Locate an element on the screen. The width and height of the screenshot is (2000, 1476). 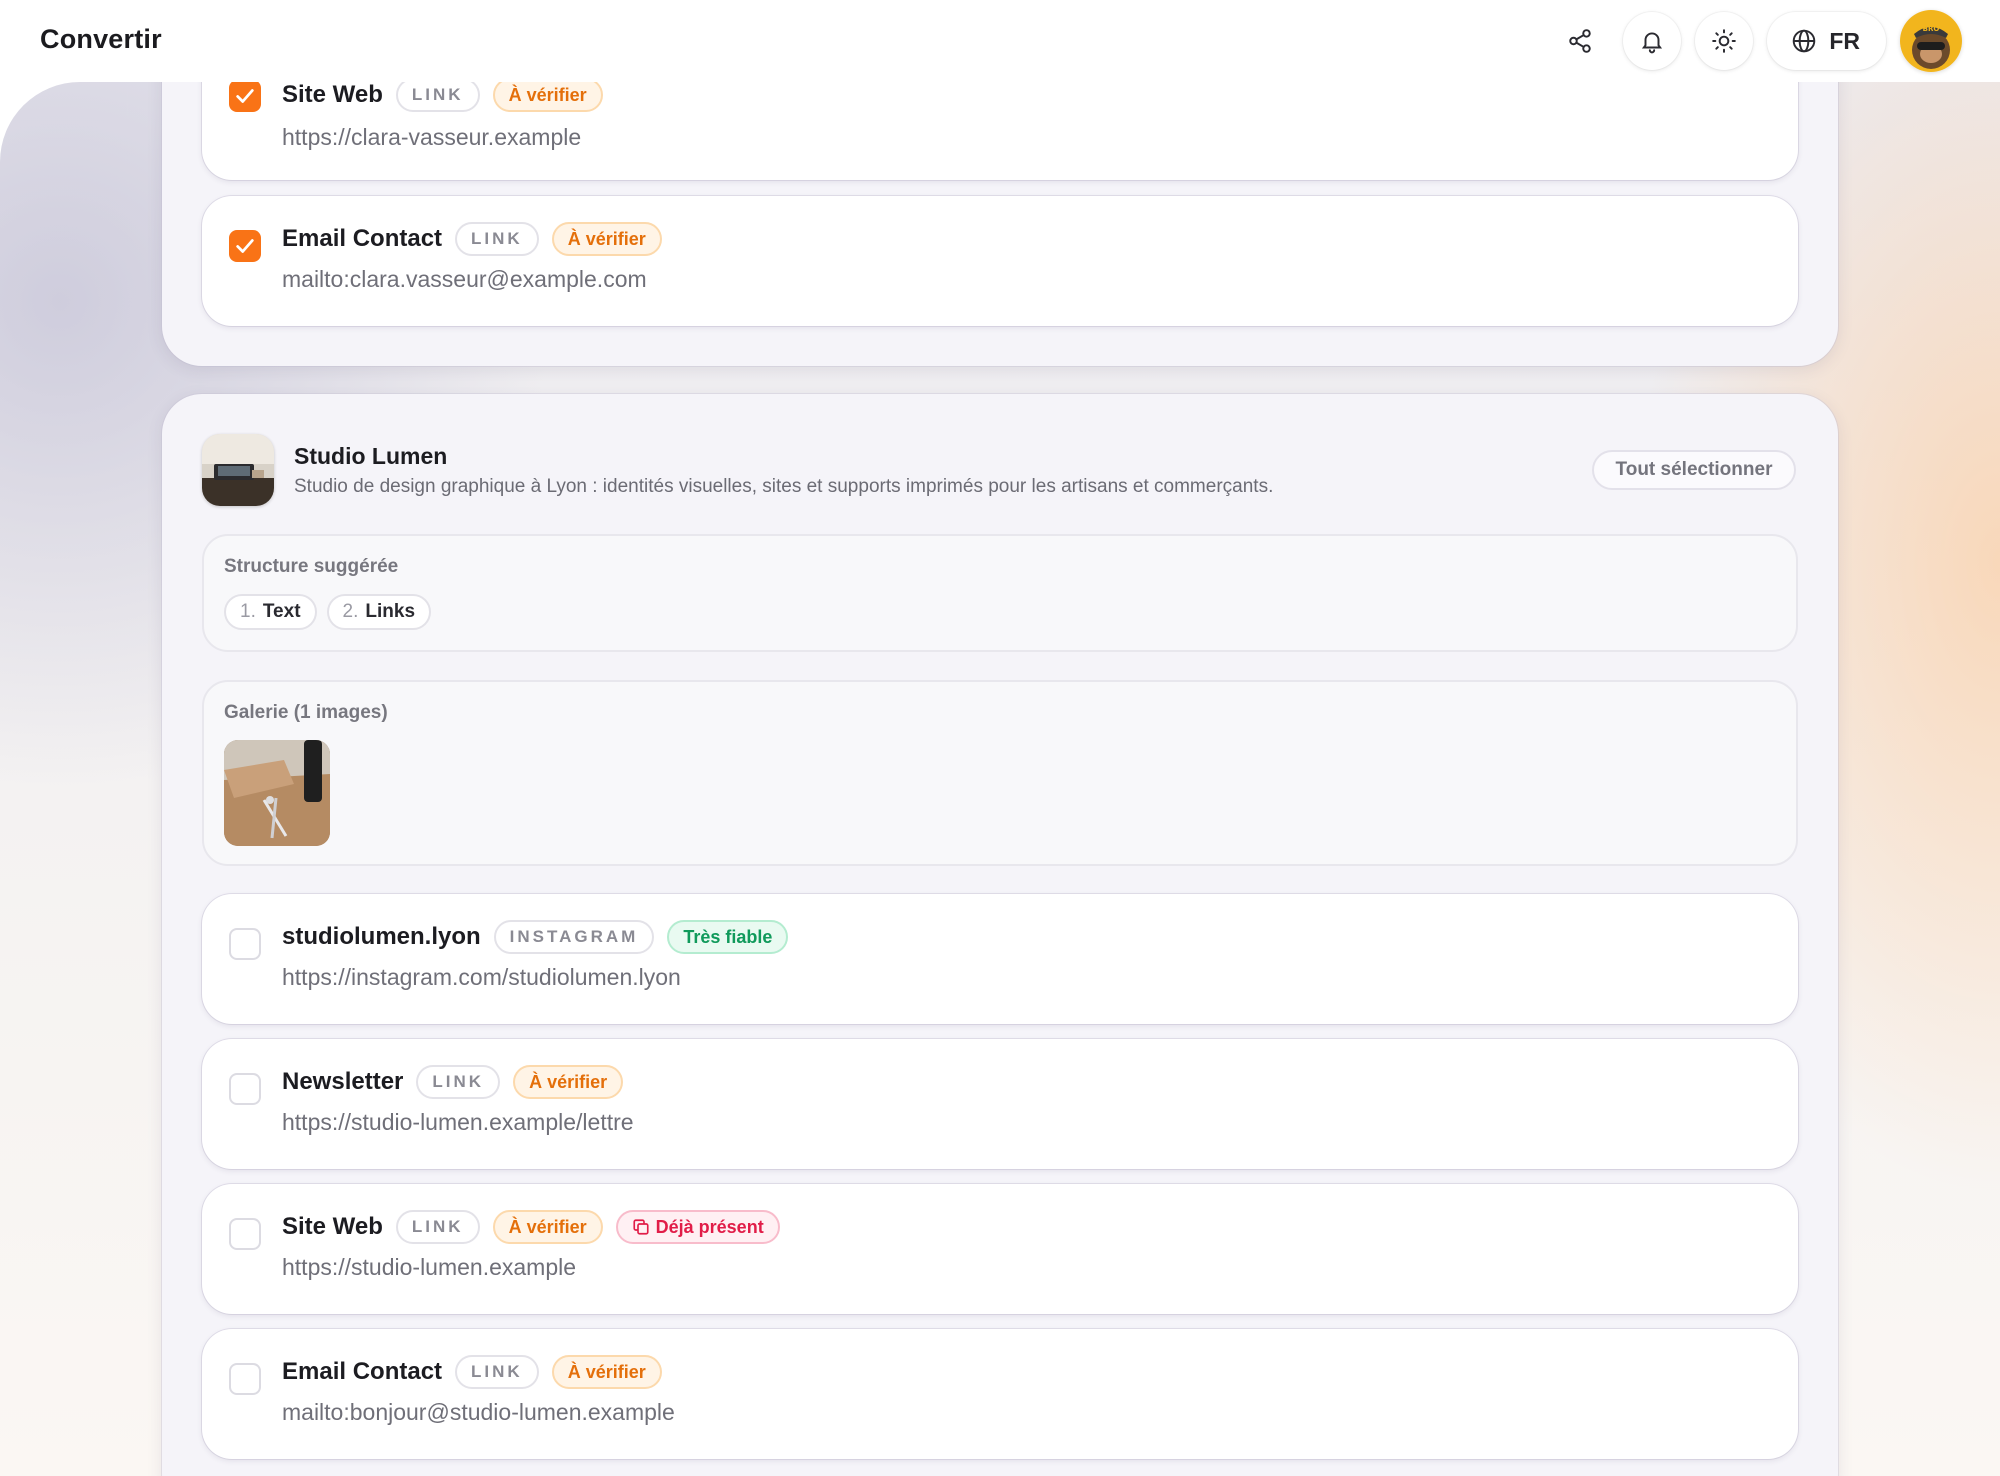
item-header: Site Web LINK À vérifier is located at coordinates (442, 95).